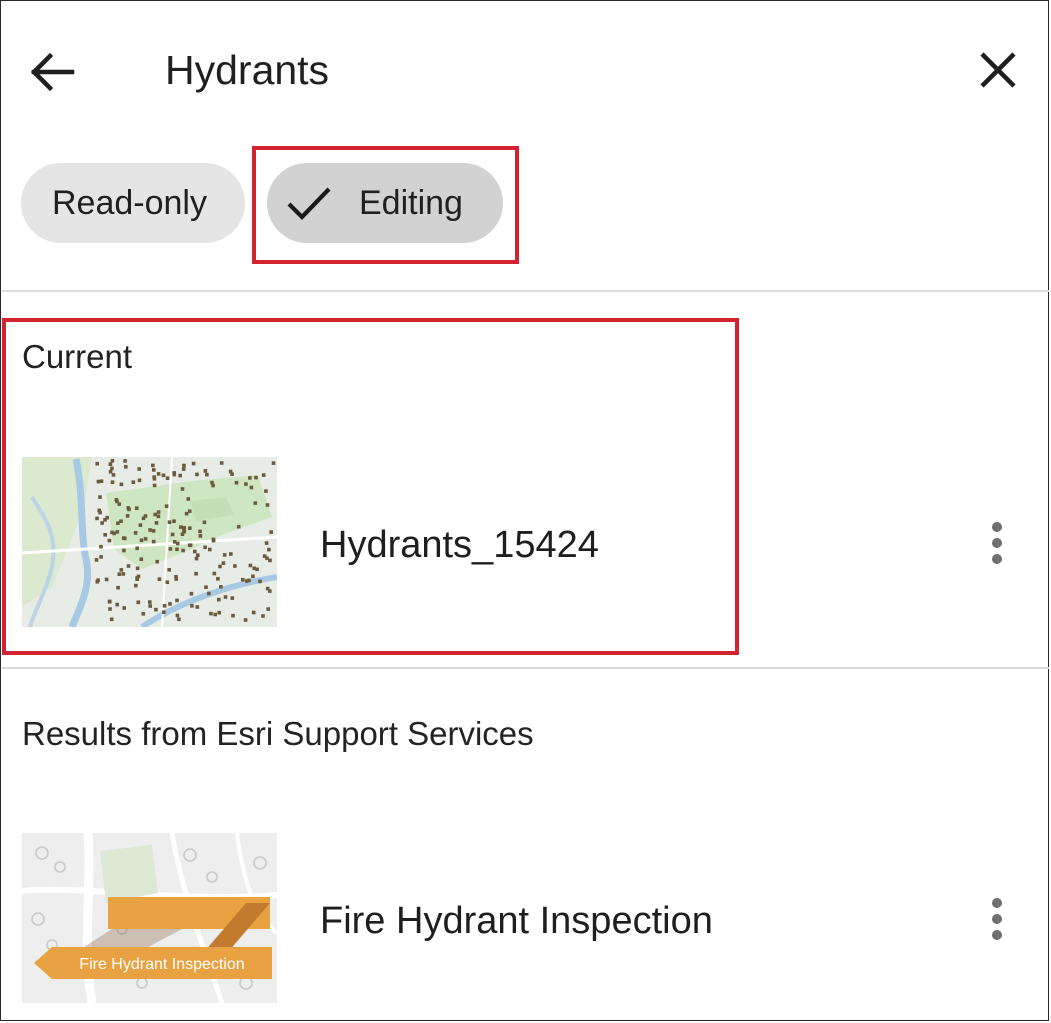  I want to click on back-button, so click(52, 72).